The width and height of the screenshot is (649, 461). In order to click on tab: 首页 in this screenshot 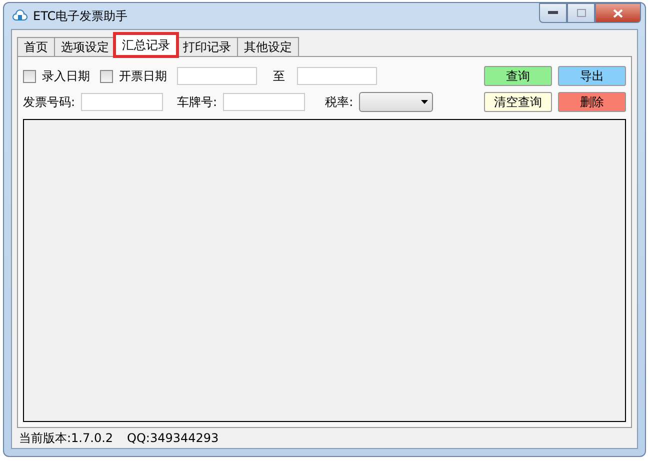, I will do `click(36, 46)`.